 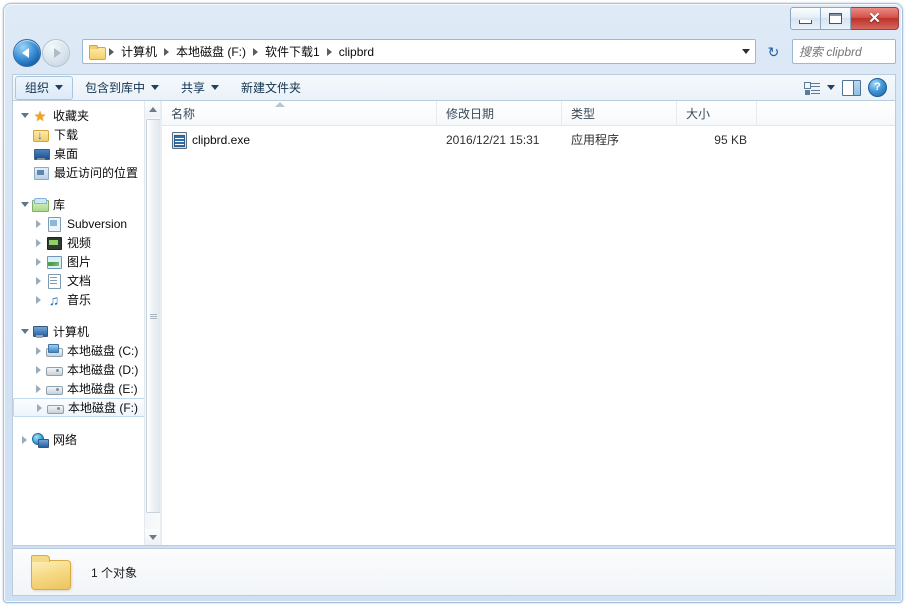 I want to click on sidebar-item-favorites: ★ 收藏夹, so click(x=86, y=115).